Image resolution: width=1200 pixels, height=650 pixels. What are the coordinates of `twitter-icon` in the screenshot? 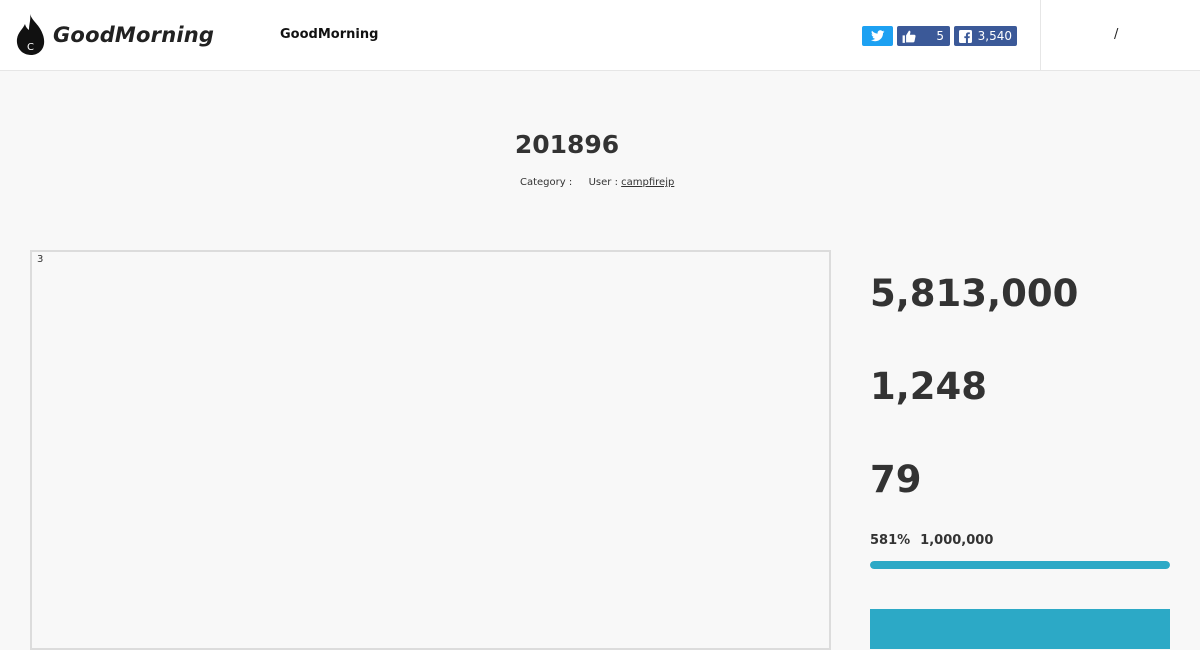 It's located at (877, 36).